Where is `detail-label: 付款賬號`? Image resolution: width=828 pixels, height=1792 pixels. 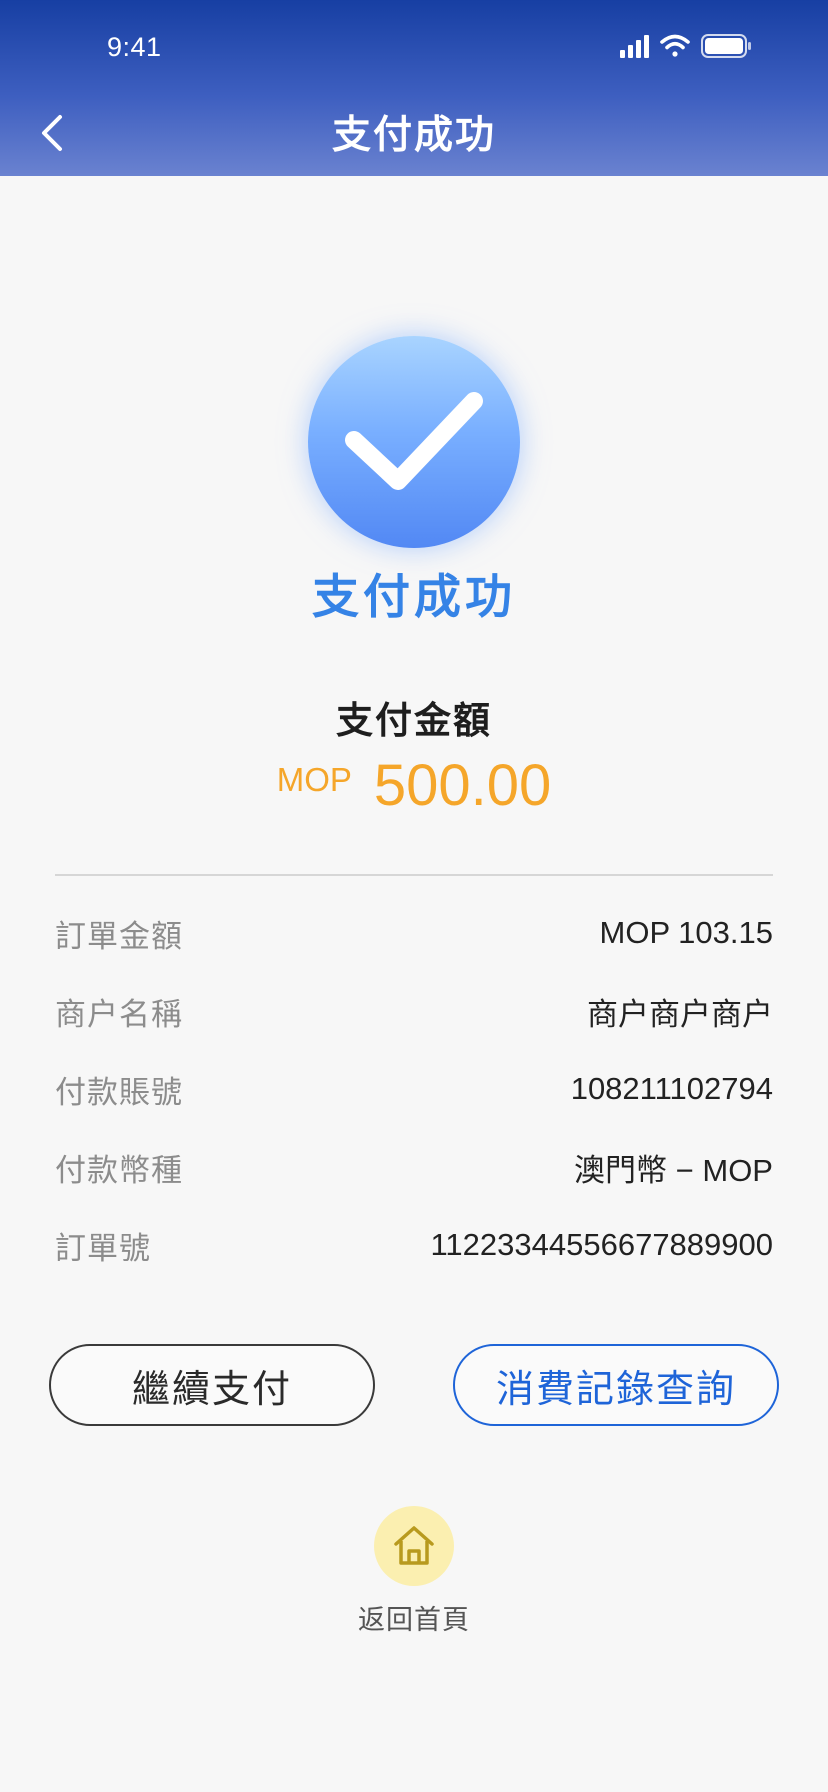 detail-label: 付款賬號 is located at coordinates (119, 1092).